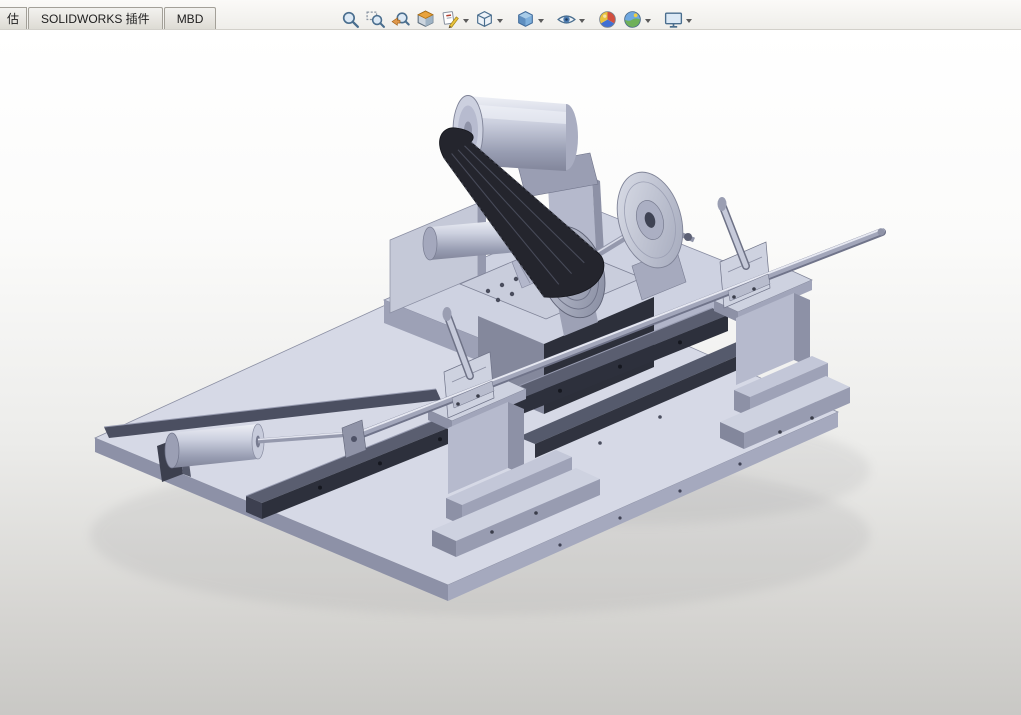 The height and width of the screenshot is (715, 1021). I want to click on hide-show-items-button, so click(566, 19).